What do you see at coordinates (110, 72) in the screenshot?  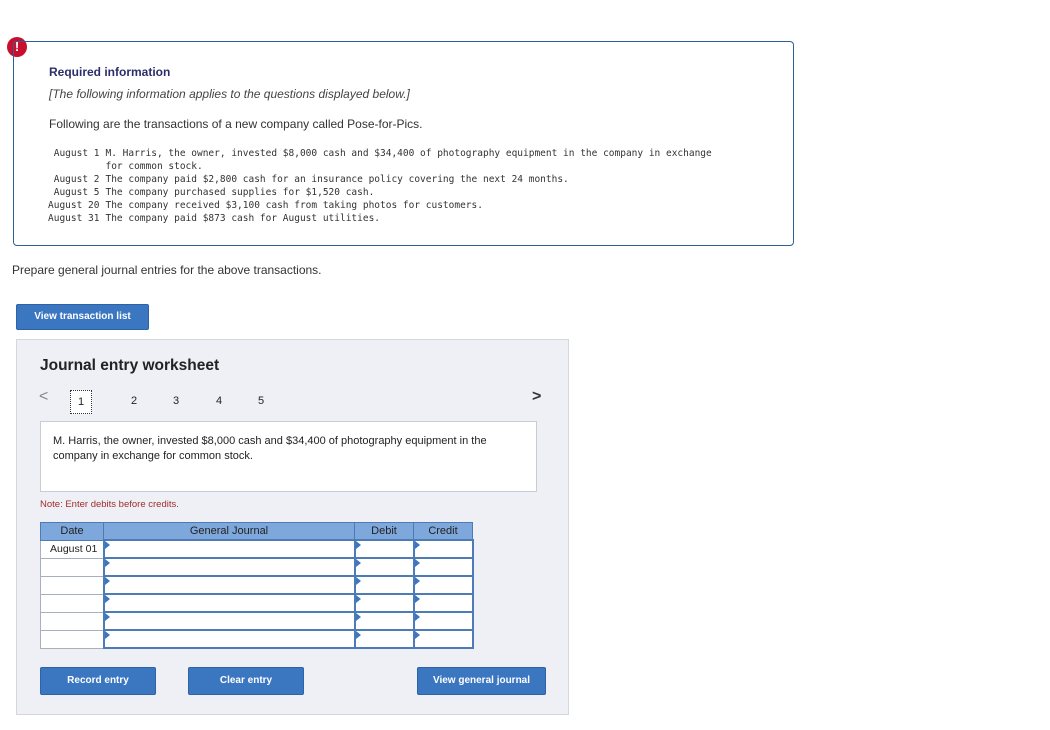 I see `info-title: Required information` at bounding box center [110, 72].